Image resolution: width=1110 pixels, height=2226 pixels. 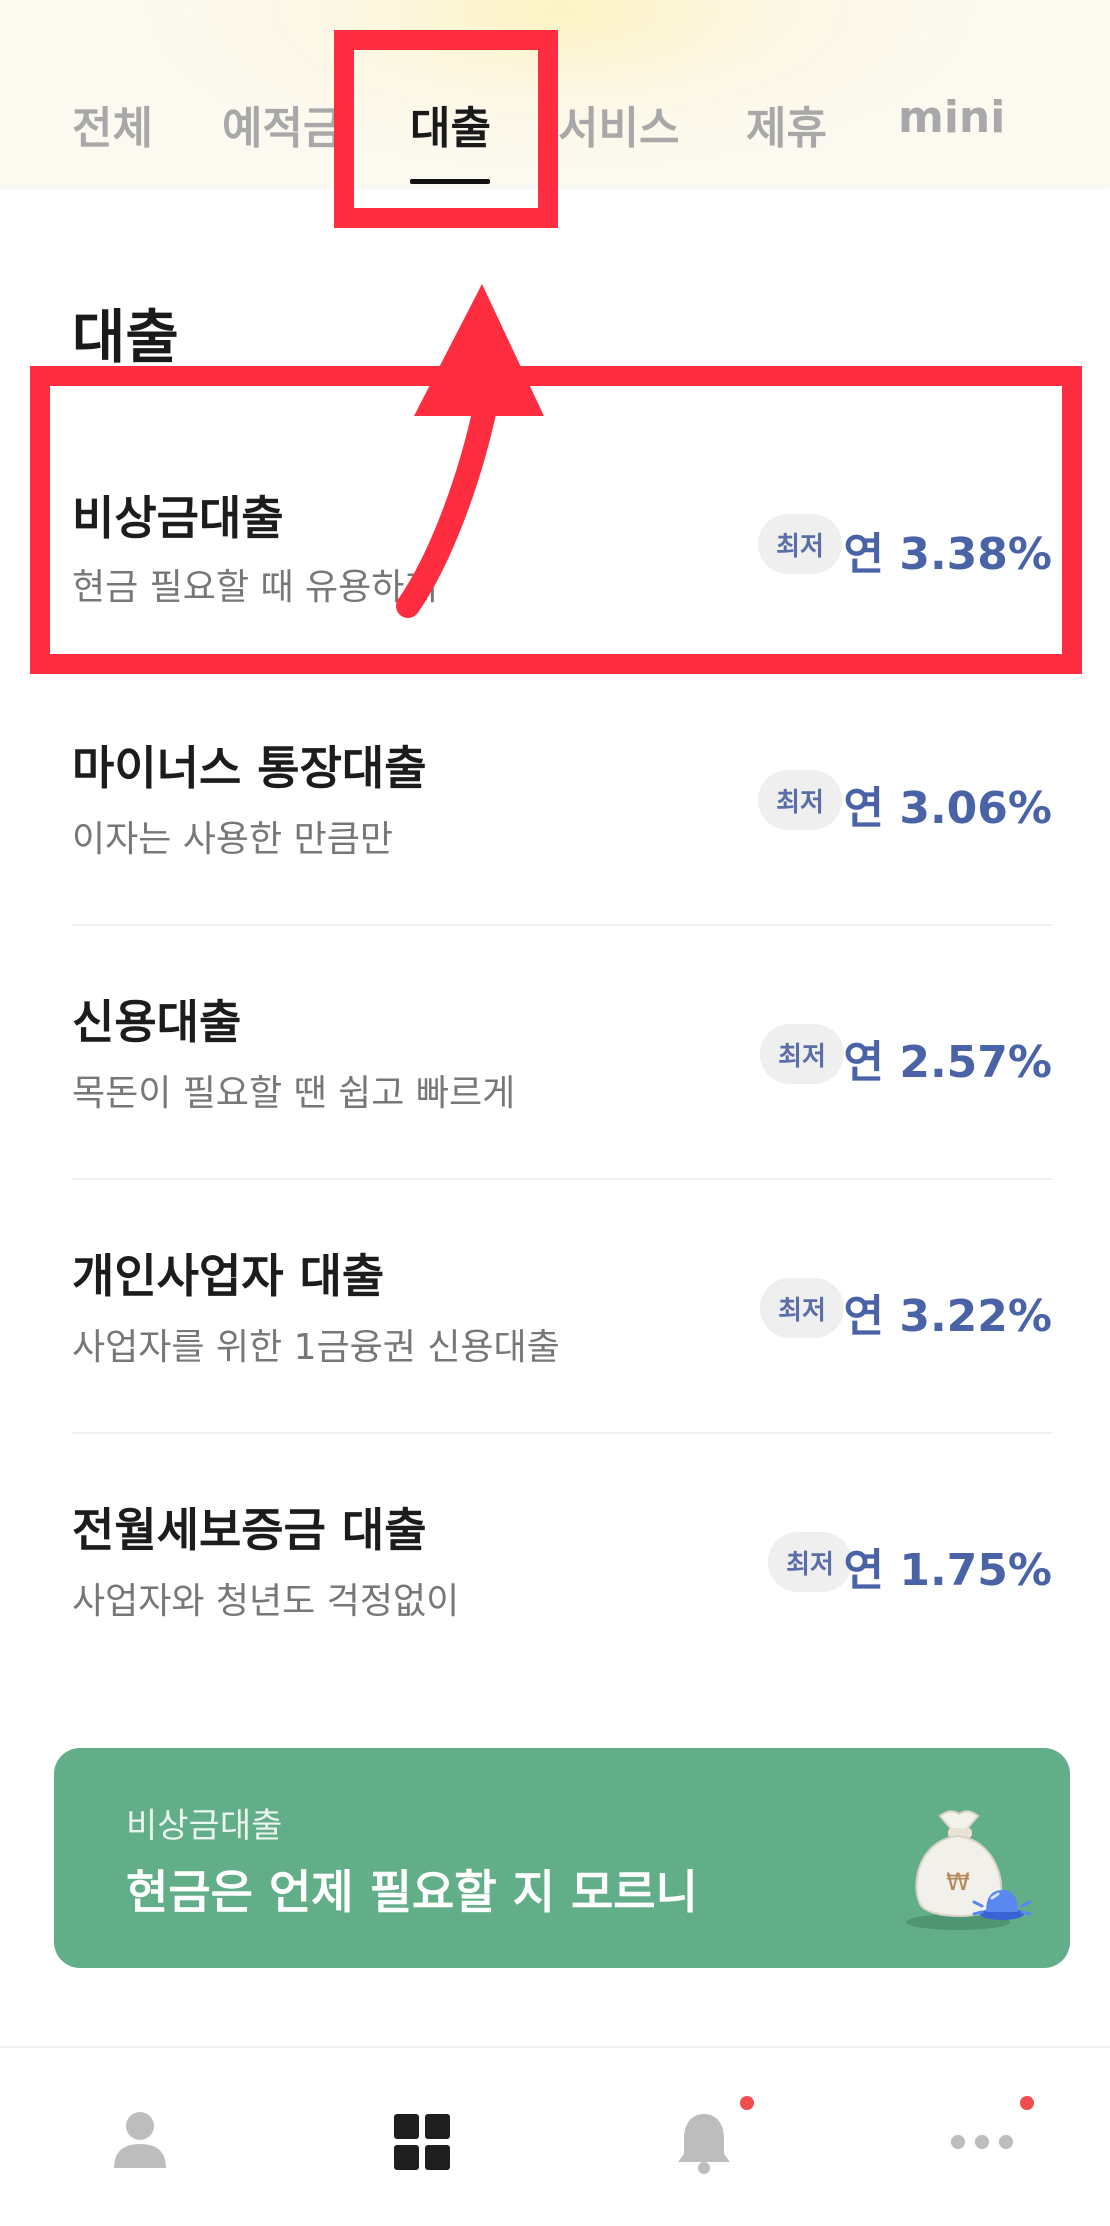 What do you see at coordinates (249, 768) in the screenshot?
I see `loan-name: 마이너스 통장대출` at bounding box center [249, 768].